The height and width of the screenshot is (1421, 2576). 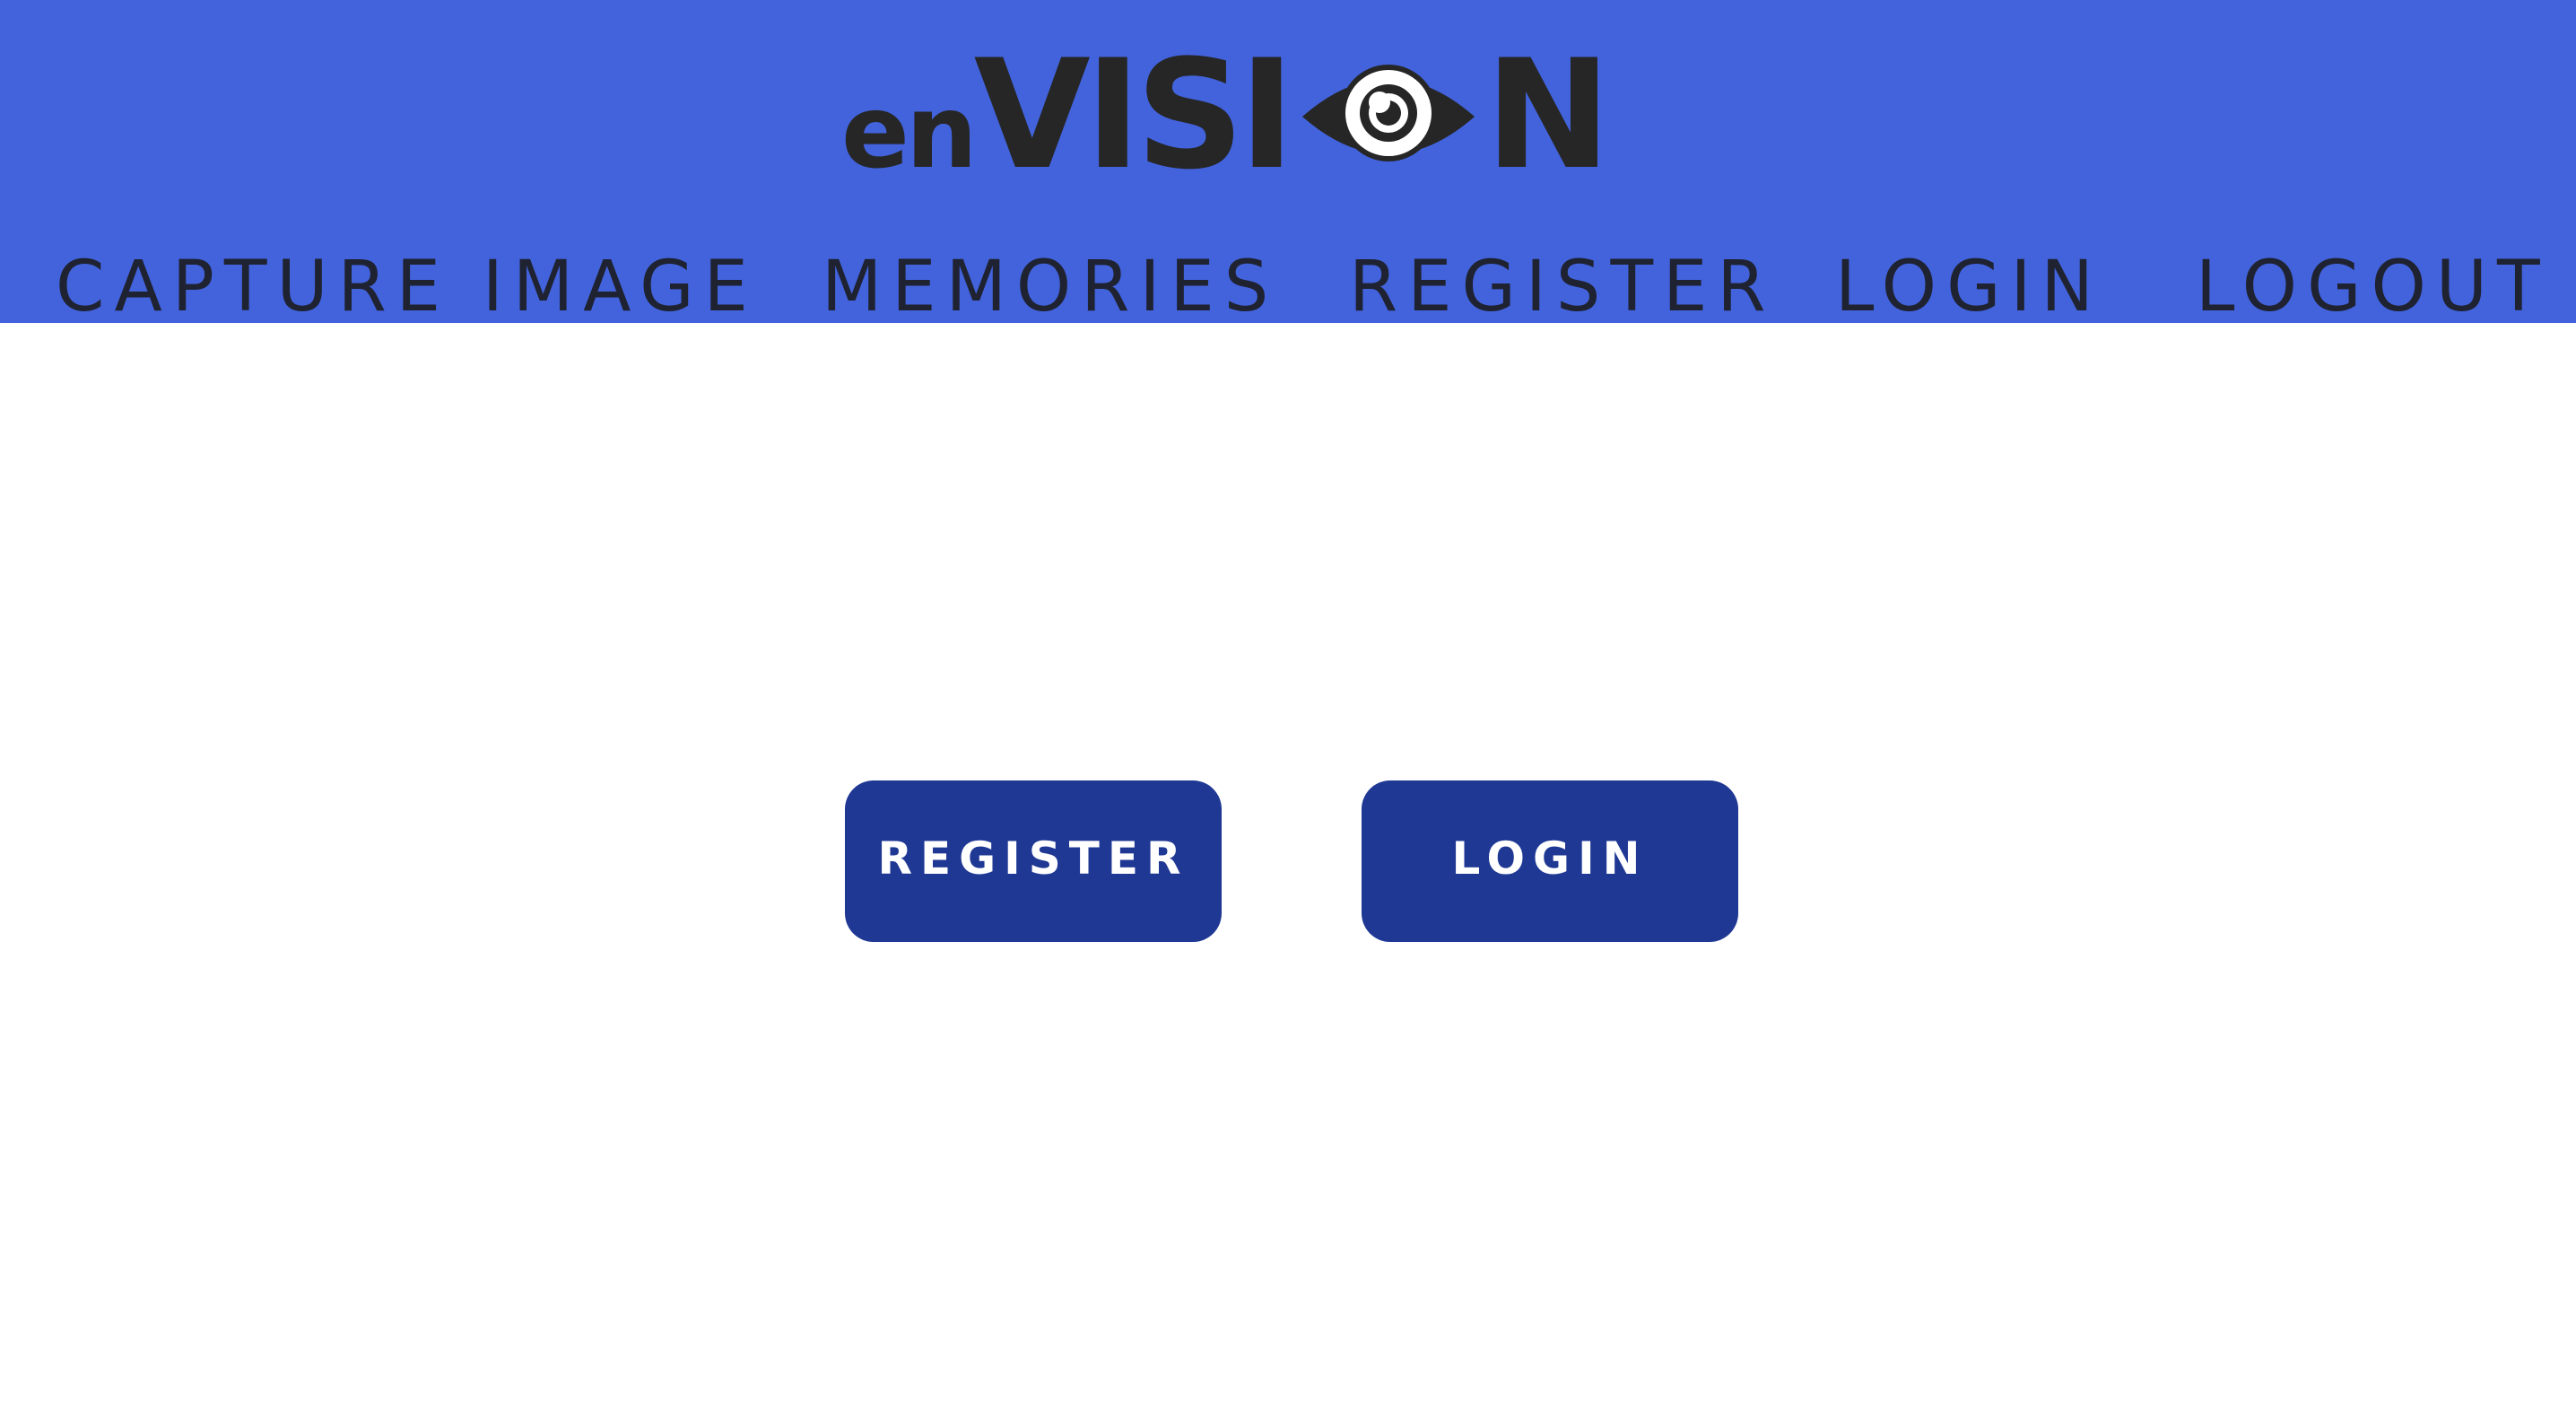 I want to click on envision-logo: en VISI N, so click(x=1226, y=114).